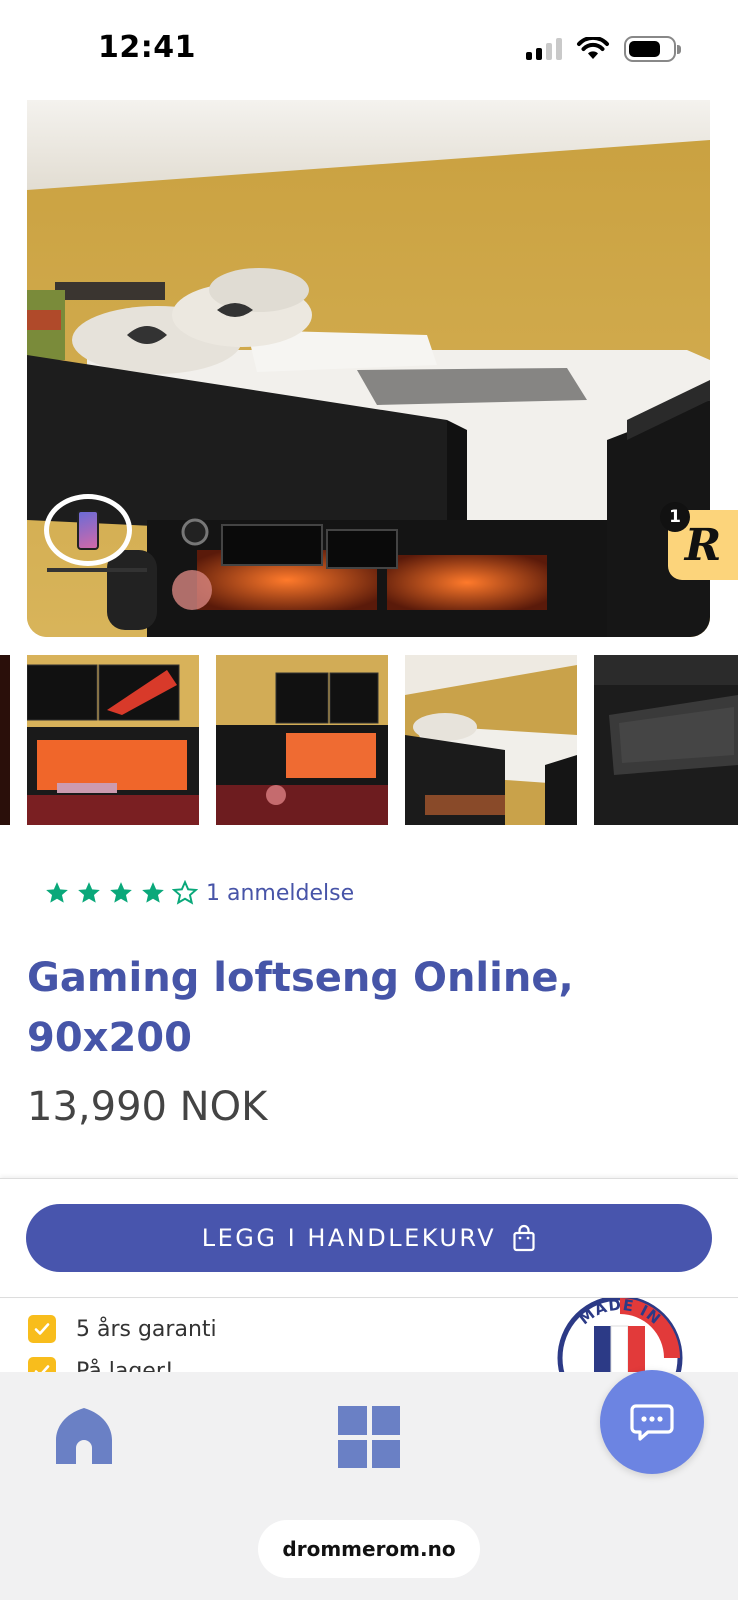 The width and height of the screenshot is (738, 1600). I want to click on status-bar: 12:41, so click(369, 50).